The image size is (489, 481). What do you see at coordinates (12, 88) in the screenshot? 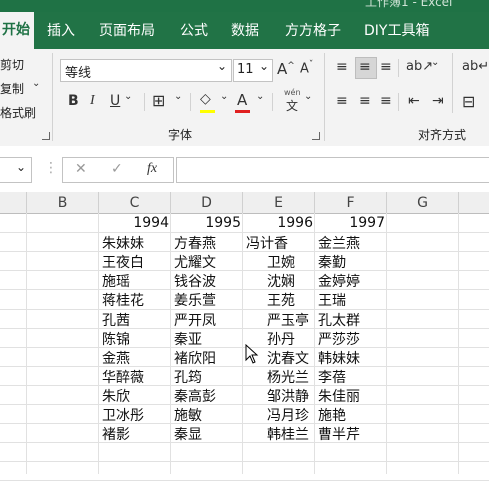
I see `copy-button: 复制` at bounding box center [12, 88].